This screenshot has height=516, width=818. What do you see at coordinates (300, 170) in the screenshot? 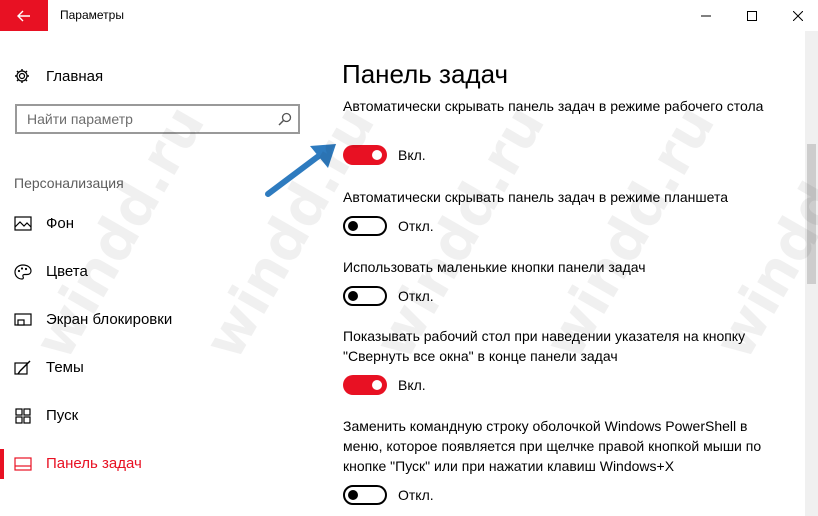
I see `annotation-arrow-icon` at bounding box center [300, 170].